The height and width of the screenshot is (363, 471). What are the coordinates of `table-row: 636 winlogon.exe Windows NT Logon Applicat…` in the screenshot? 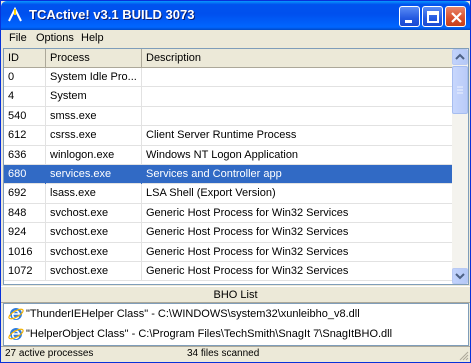 It's located at (228, 155).